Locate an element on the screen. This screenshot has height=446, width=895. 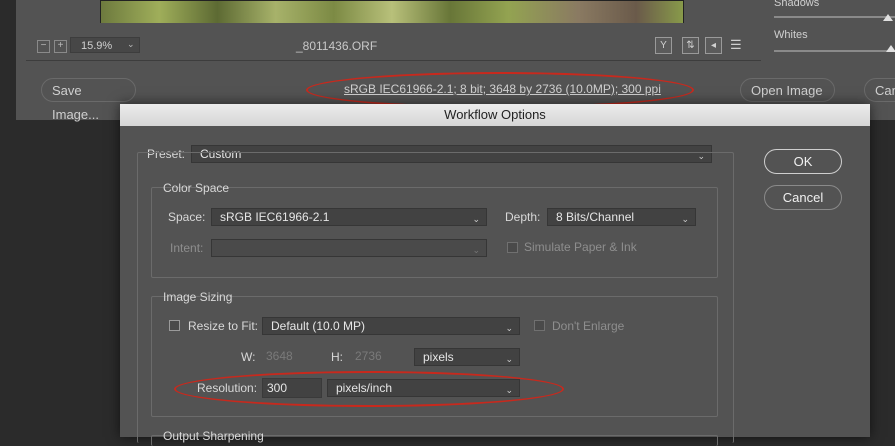
depth-value: 8 Bits/Channel is located at coordinates (595, 217).